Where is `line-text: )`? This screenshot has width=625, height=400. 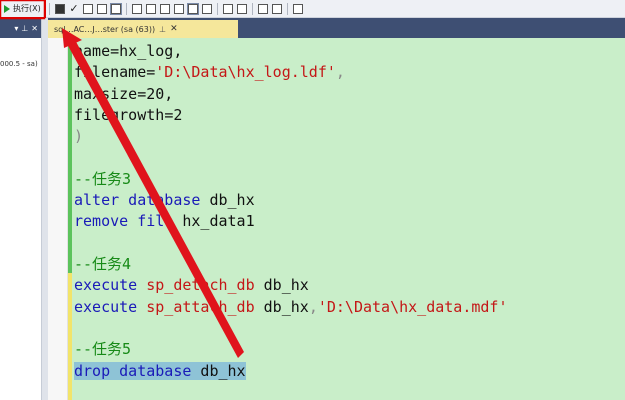 line-text: ) is located at coordinates (78, 136).